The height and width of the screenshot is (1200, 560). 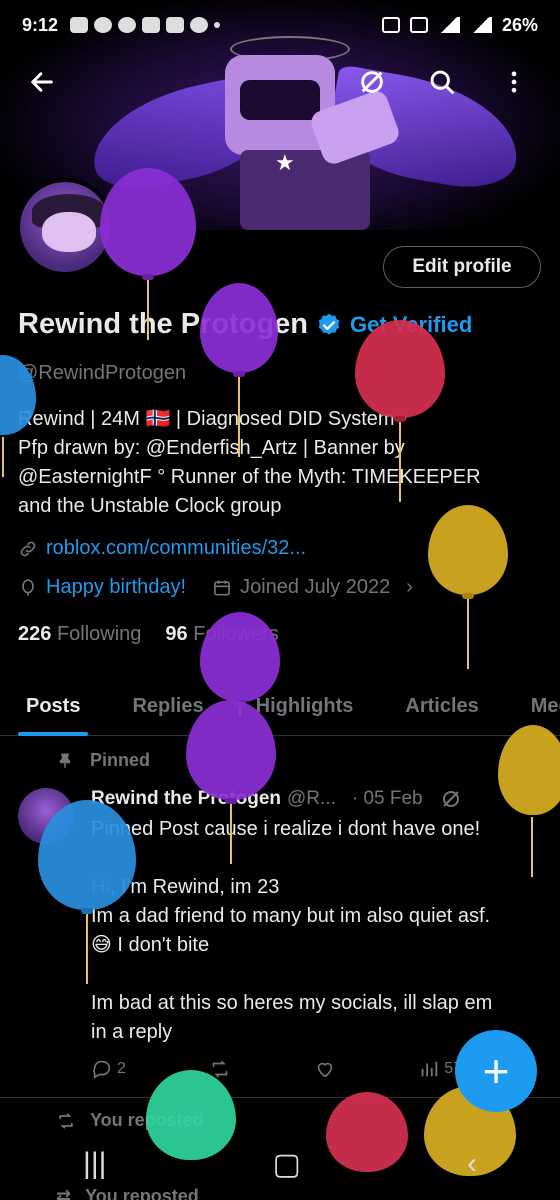 I want to click on verified-badge-icon, so click(x=329, y=325).